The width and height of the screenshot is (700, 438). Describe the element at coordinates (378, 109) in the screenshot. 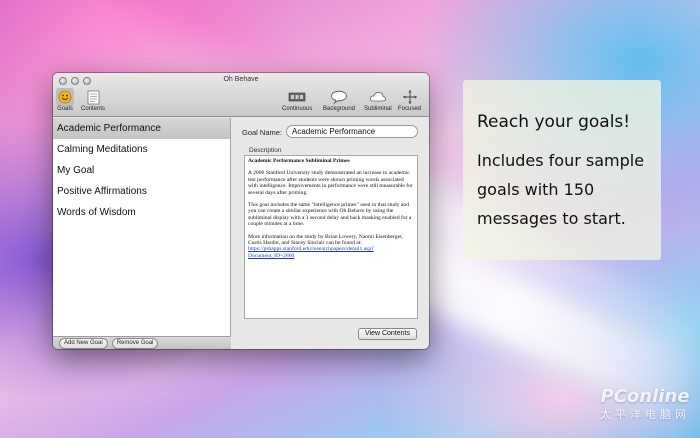

I see `toolbar-subliminal-label: Subliminal` at that location.